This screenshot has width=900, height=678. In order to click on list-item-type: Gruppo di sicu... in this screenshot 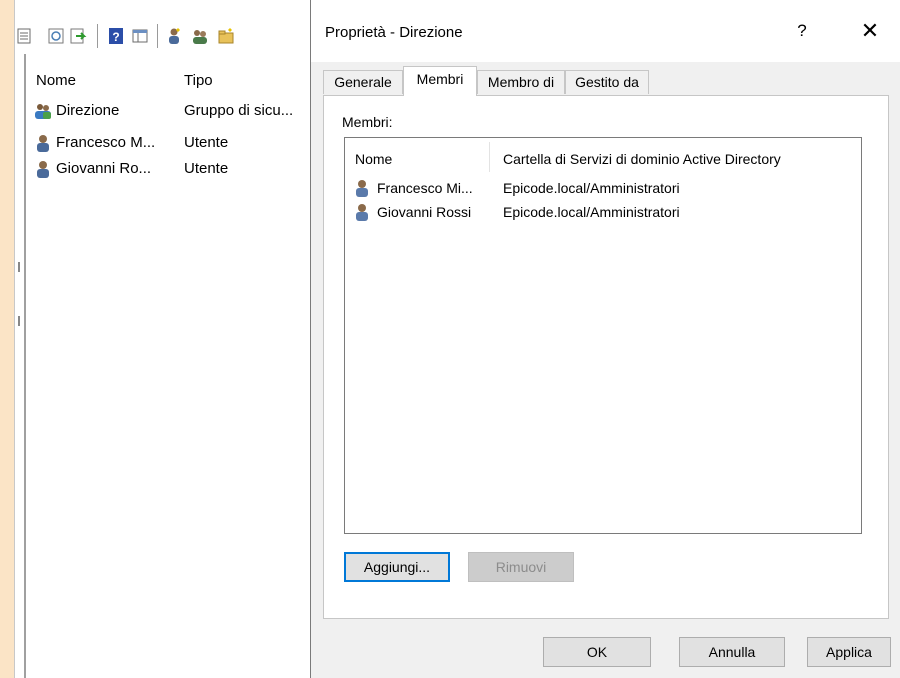, I will do `click(239, 110)`.